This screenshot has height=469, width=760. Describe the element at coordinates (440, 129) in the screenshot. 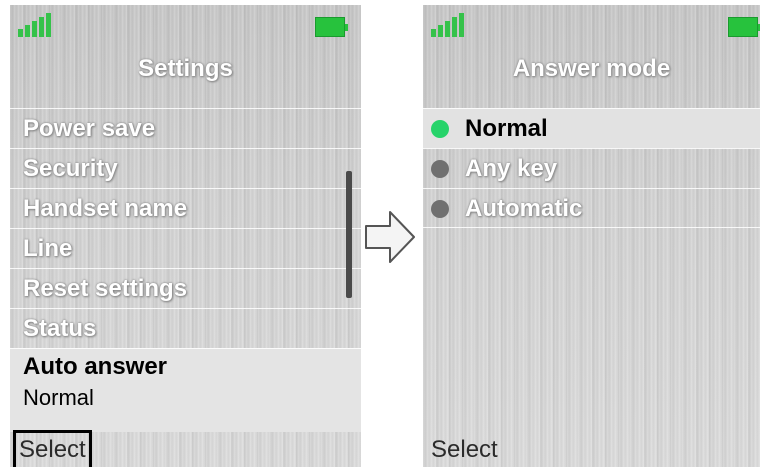

I see `radio-selected-icon` at that location.